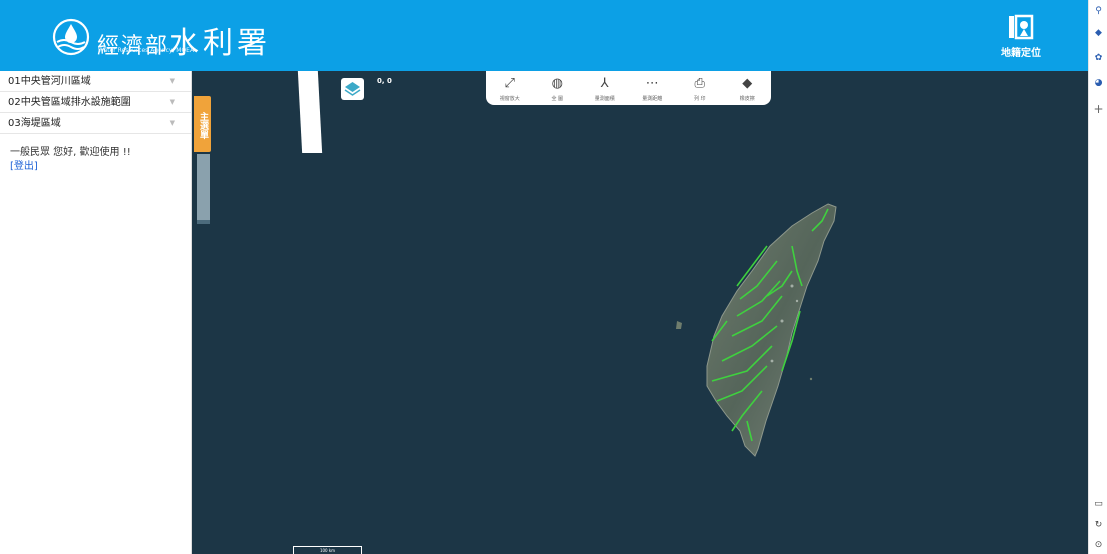  I want to click on eraser-icon: ◆, so click(747, 83).